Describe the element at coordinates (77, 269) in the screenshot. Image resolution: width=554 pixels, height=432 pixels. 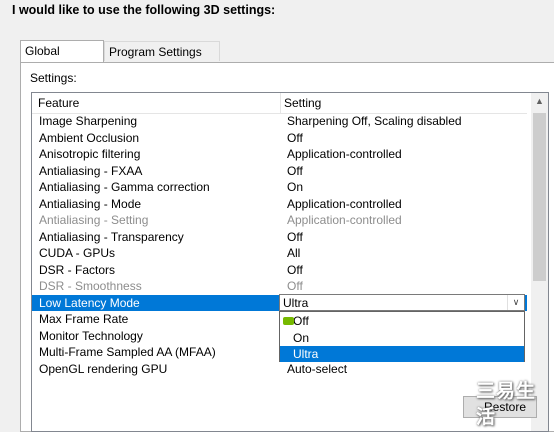
I see `feature-cell: DSR - Factors` at that location.